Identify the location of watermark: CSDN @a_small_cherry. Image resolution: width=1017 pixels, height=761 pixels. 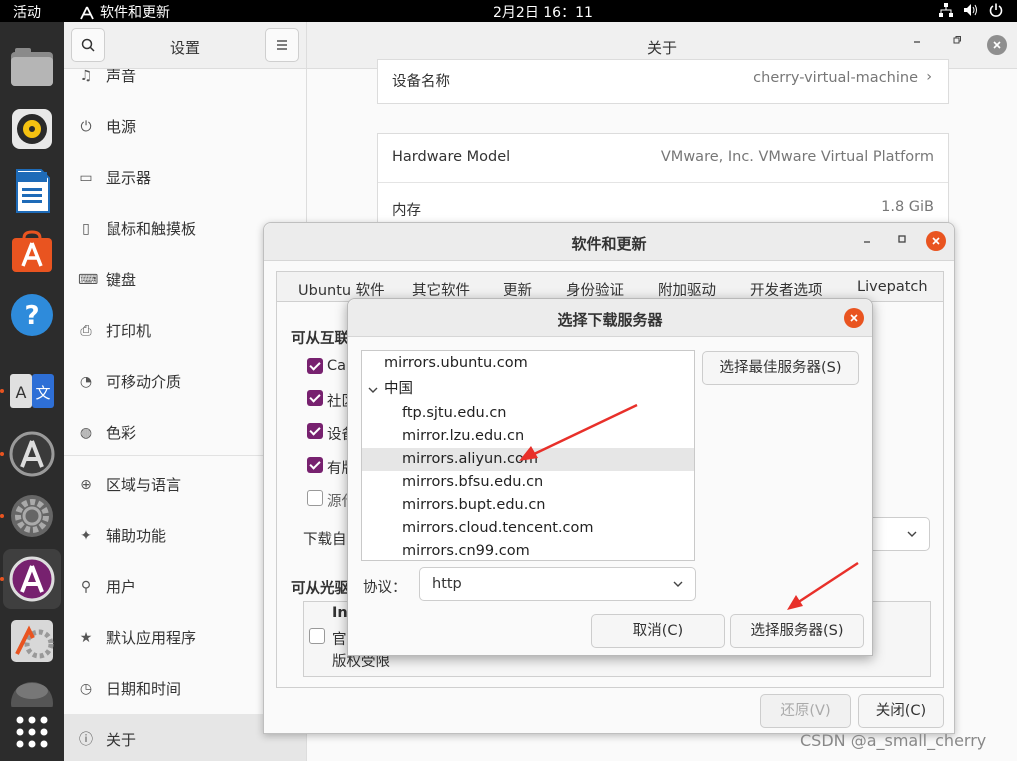
(893, 740).